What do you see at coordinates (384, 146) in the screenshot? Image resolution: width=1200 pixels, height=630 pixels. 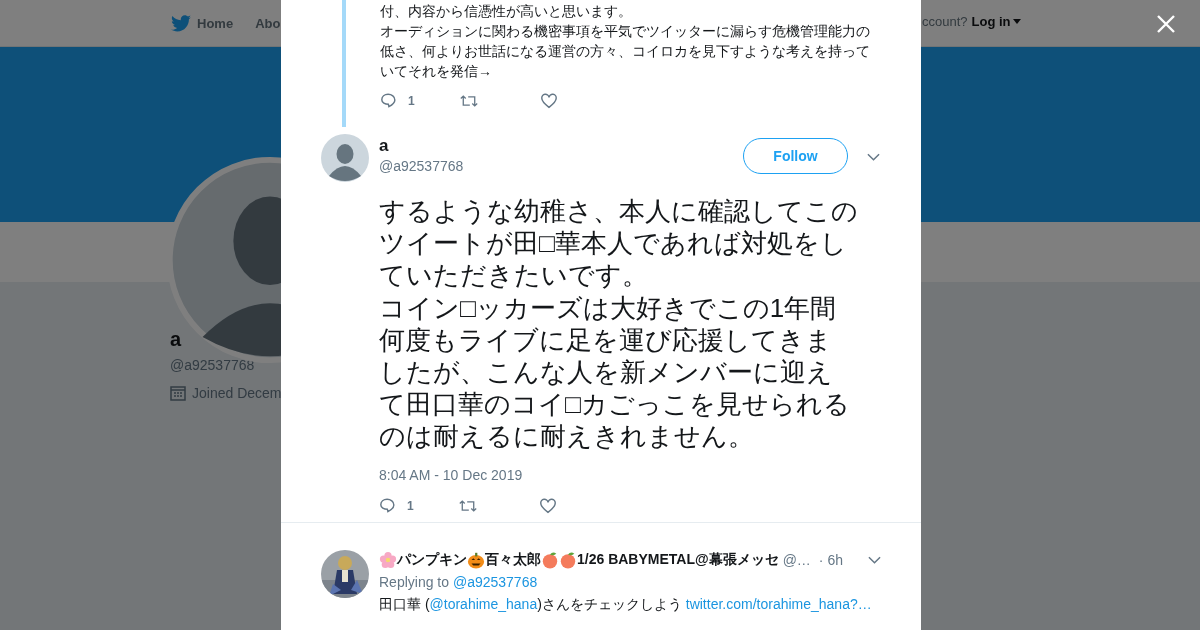 I see `user-name: a` at bounding box center [384, 146].